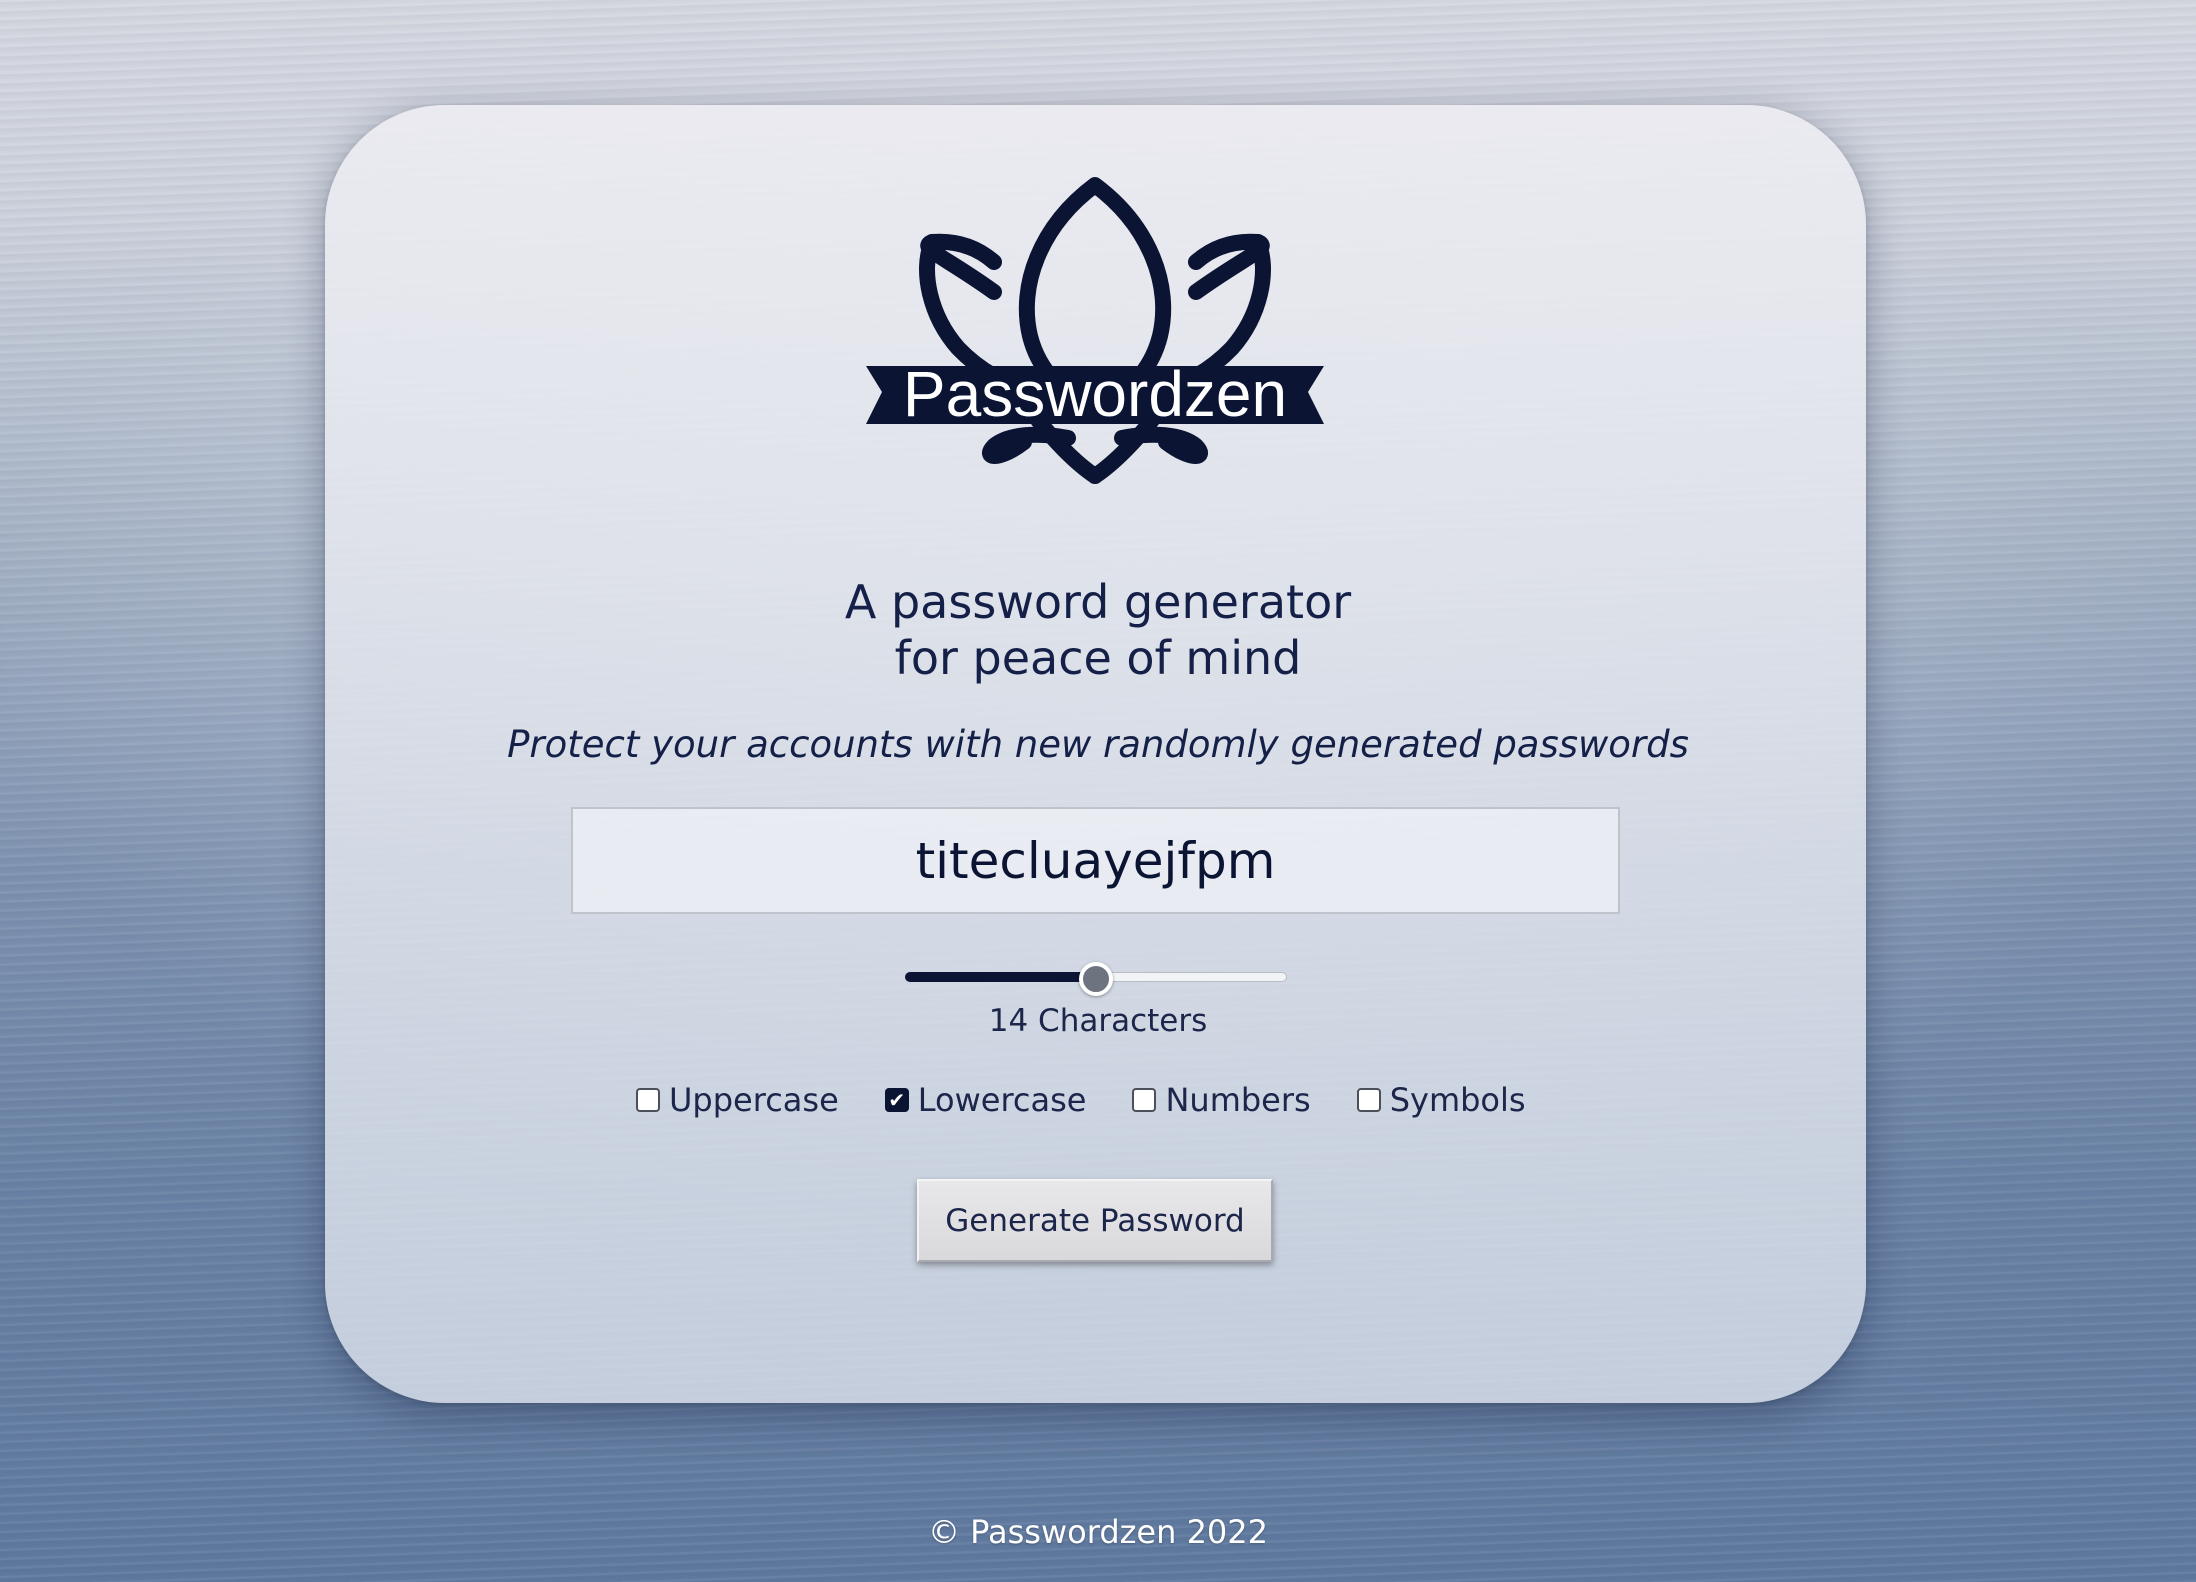 The width and height of the screenshot is (2196, 1582). What do you see at coordinates (1144, 1100) in the screenshot?
I see `numbers-checkbox` at bounding box center [1144, 1100].